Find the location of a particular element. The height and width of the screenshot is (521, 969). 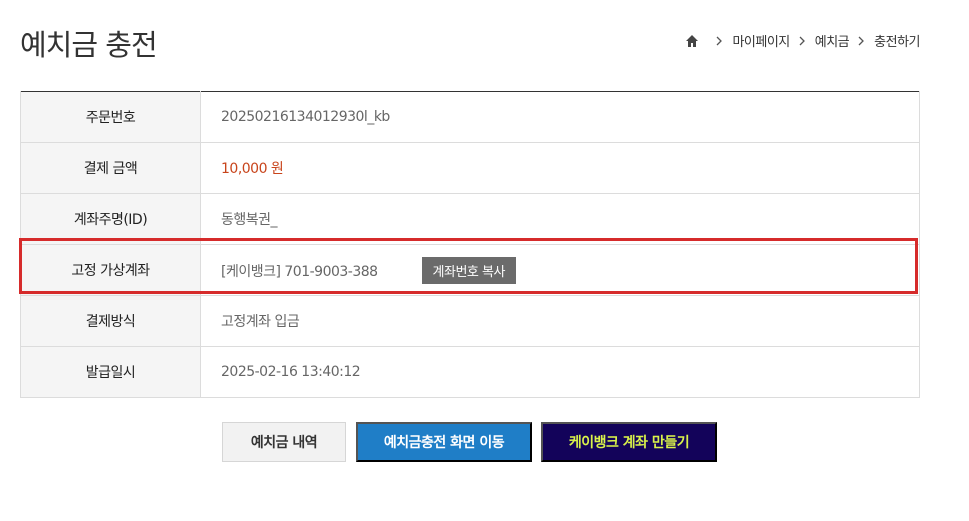

virtual-account-label: 고정 가상계좌 is located at coordinates (110, 270).